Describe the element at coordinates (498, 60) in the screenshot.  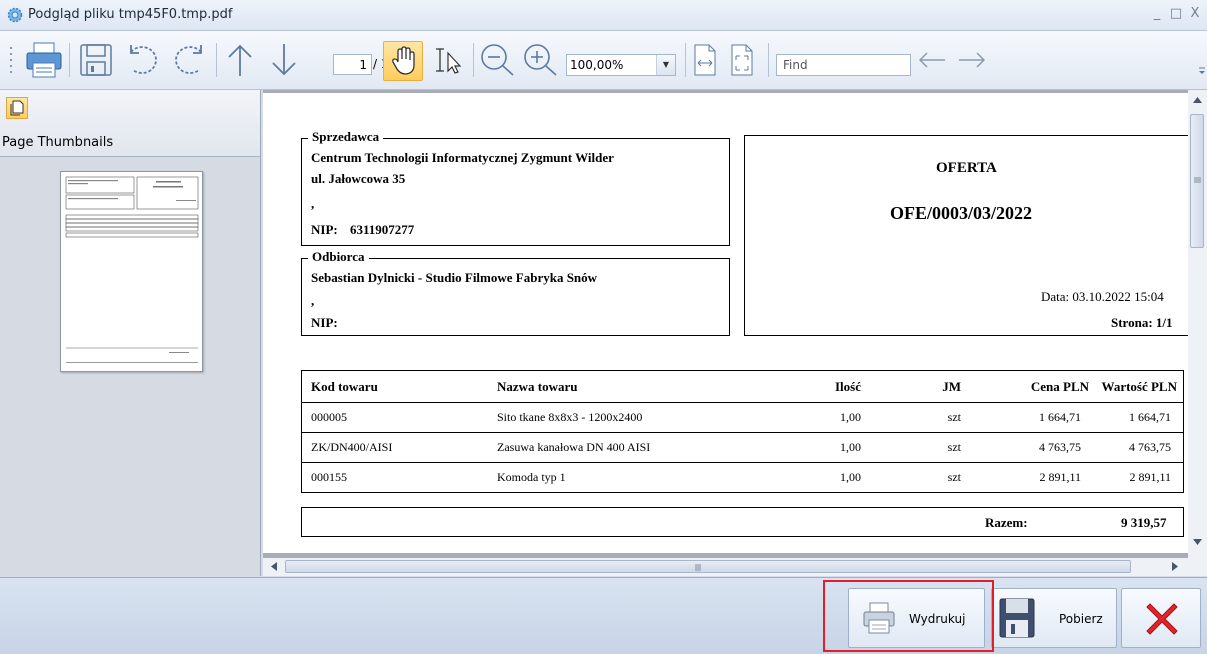
I see `zoom-out-icon` at that location.